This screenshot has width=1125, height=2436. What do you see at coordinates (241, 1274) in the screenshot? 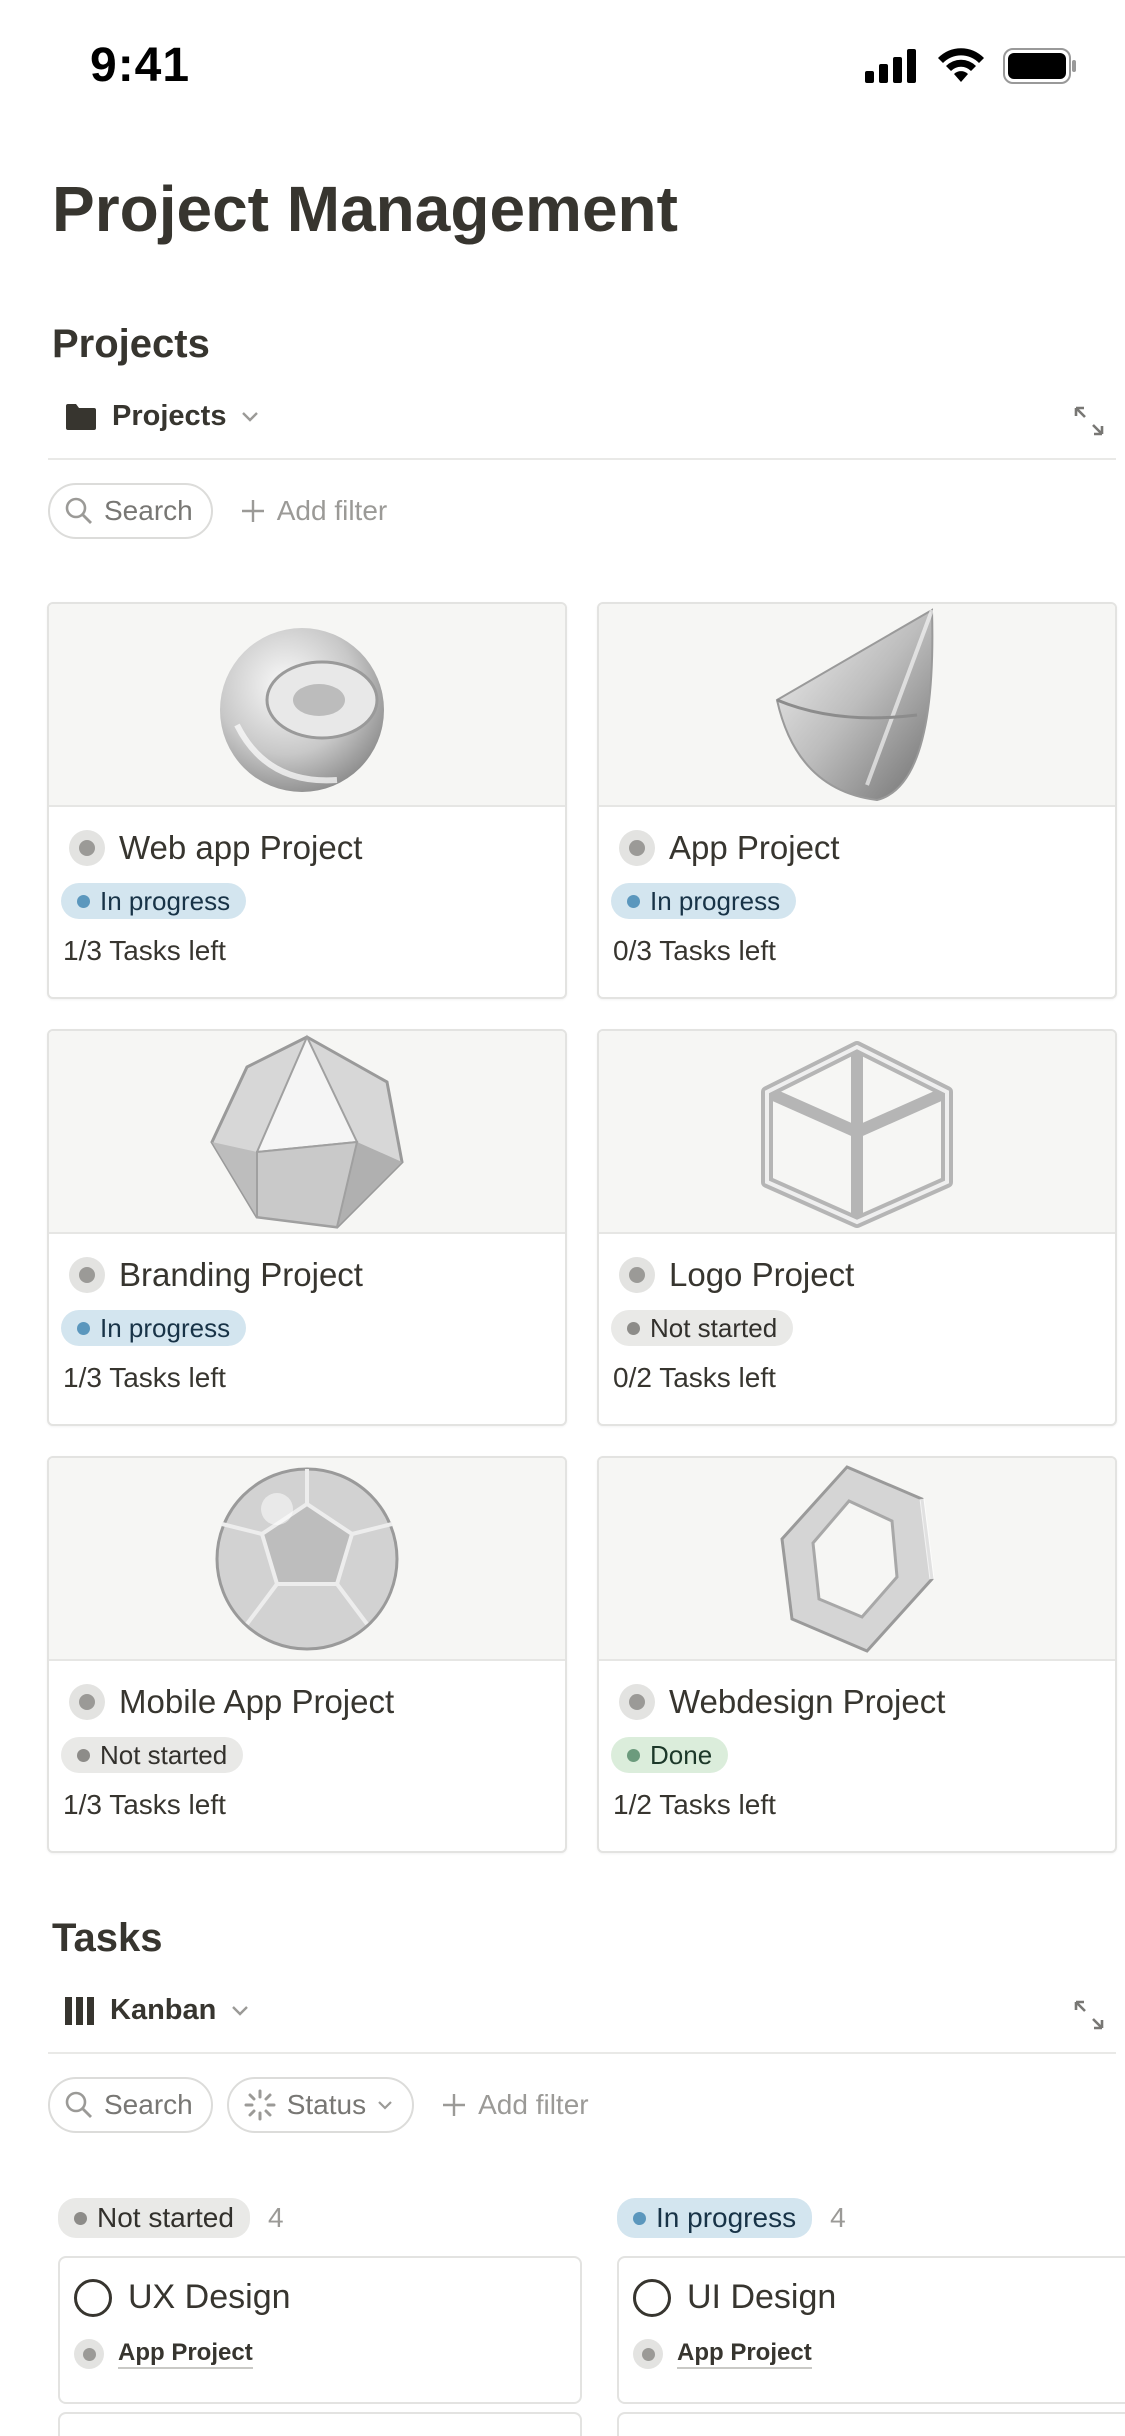
I see `project-title: Branding Project` at bounding box center [241, 1274].